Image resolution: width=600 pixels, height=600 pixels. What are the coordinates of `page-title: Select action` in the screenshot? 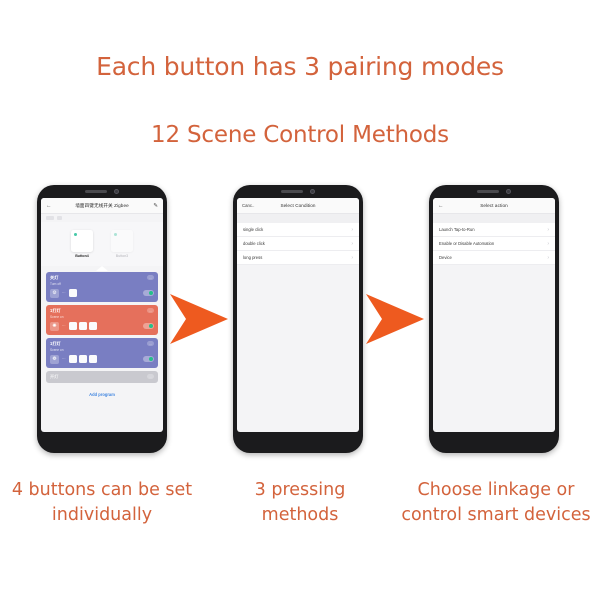 It's located at (494, 205).